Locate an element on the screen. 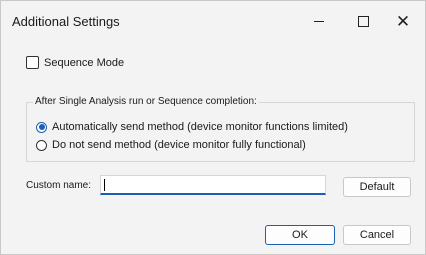  sequence-mode-checkbox-row: Sequence Mode is located at coordinates (75, 62).